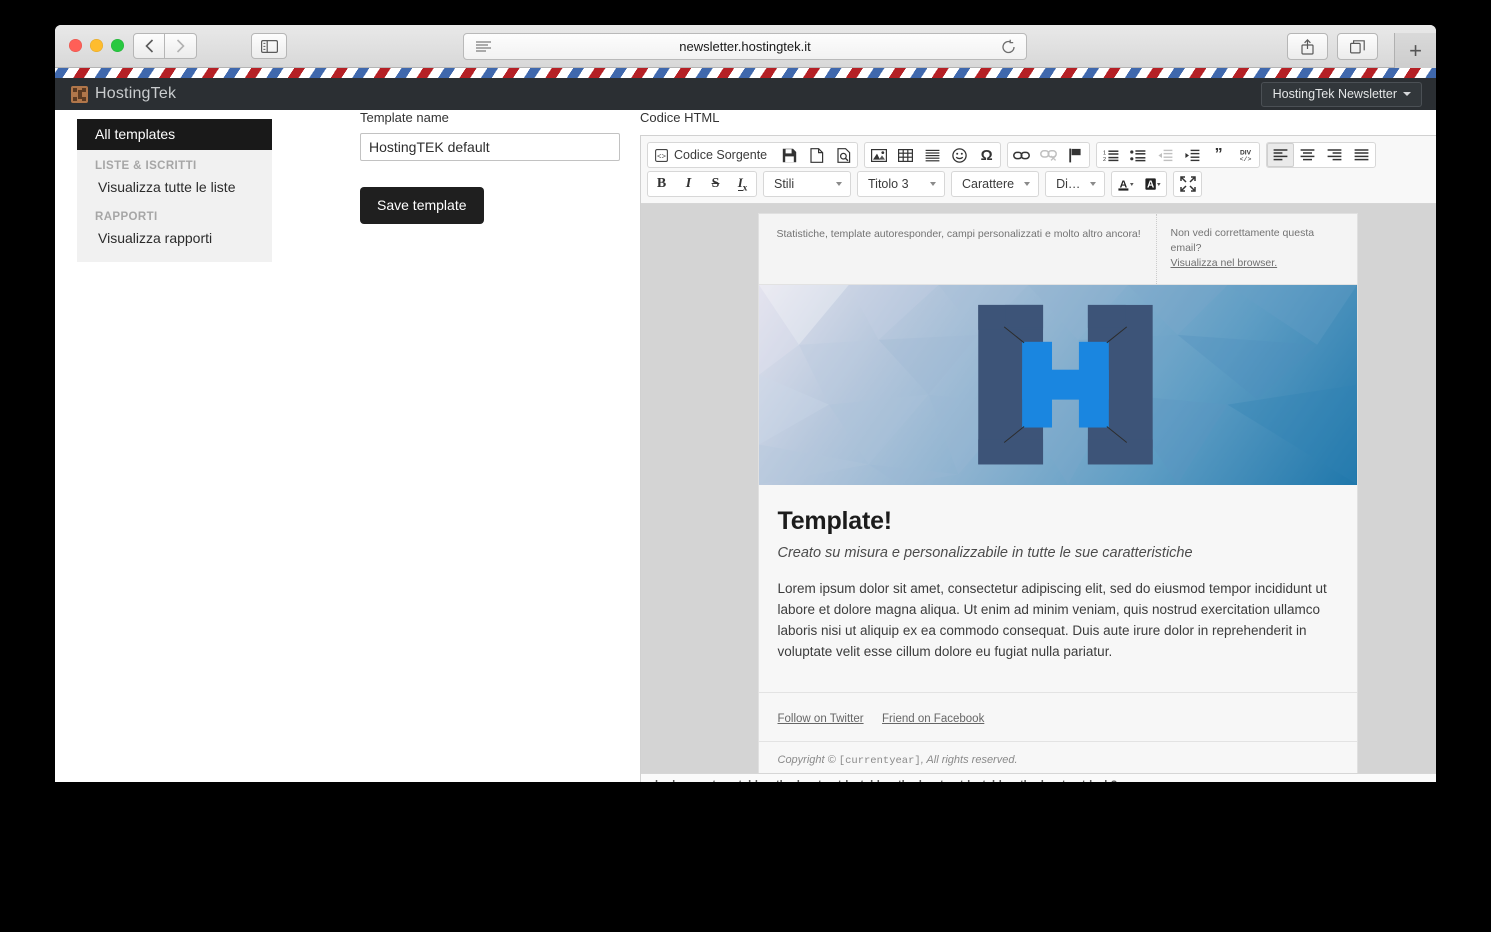 The height and width of the screenshot is (932, 1491). What do you see at coordinates (680, 117) in the screenshot?
I see `editor-label: Codice HTML` at bounding box center [680, 117].